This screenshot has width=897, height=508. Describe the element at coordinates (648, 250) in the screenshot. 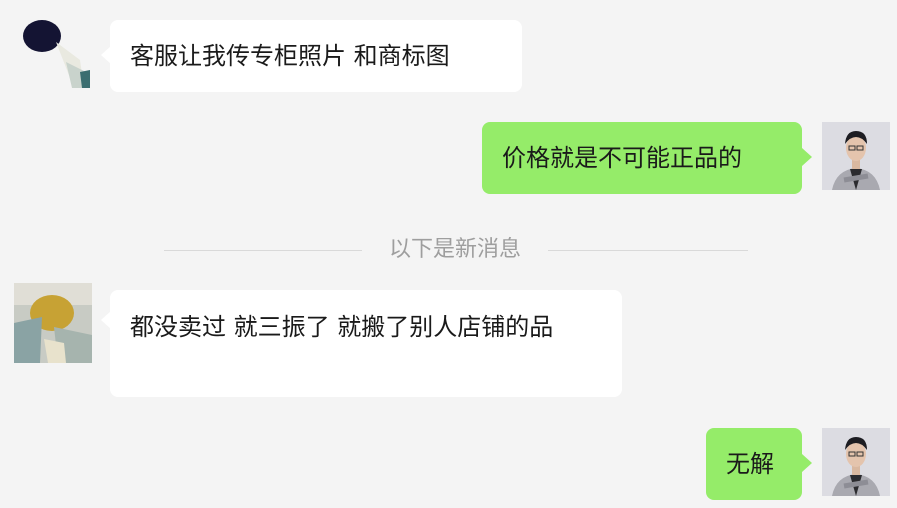

I see `divider-line-right` at that location.